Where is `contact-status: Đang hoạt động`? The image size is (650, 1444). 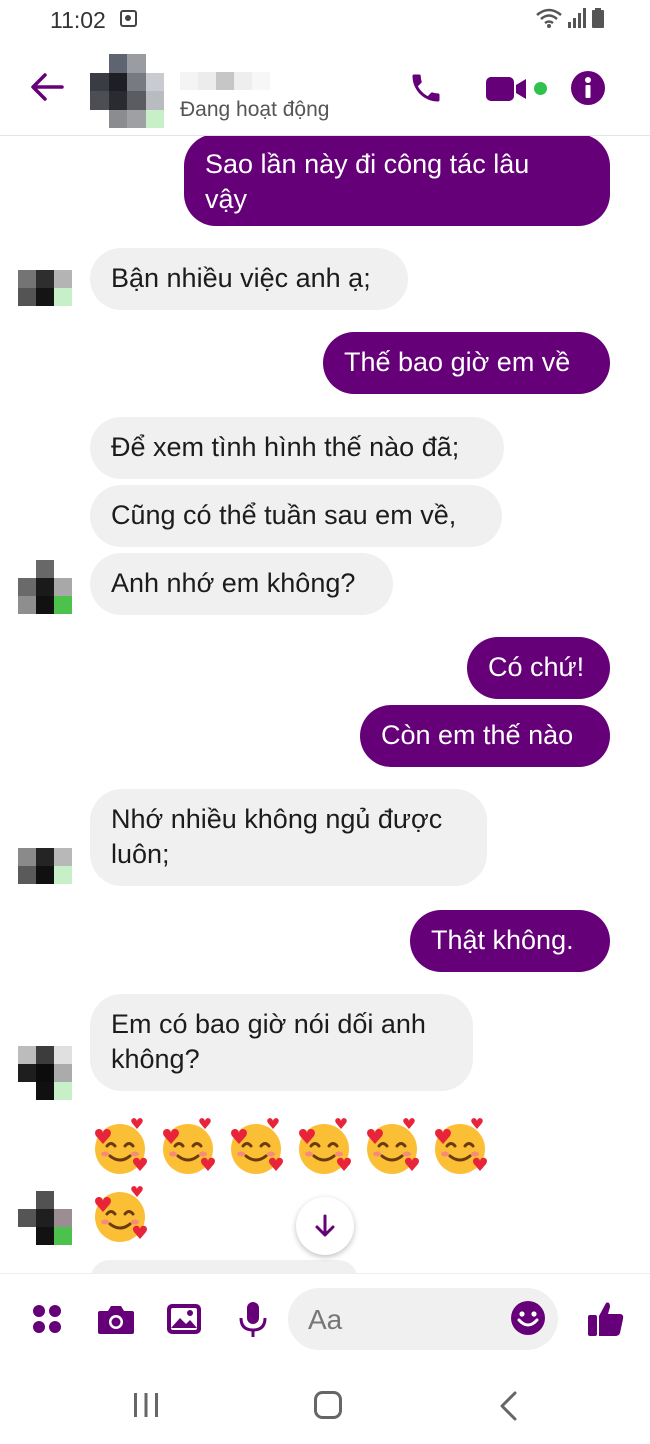
contact-status: Đang hoạt động is located at coordinates (255, 109).